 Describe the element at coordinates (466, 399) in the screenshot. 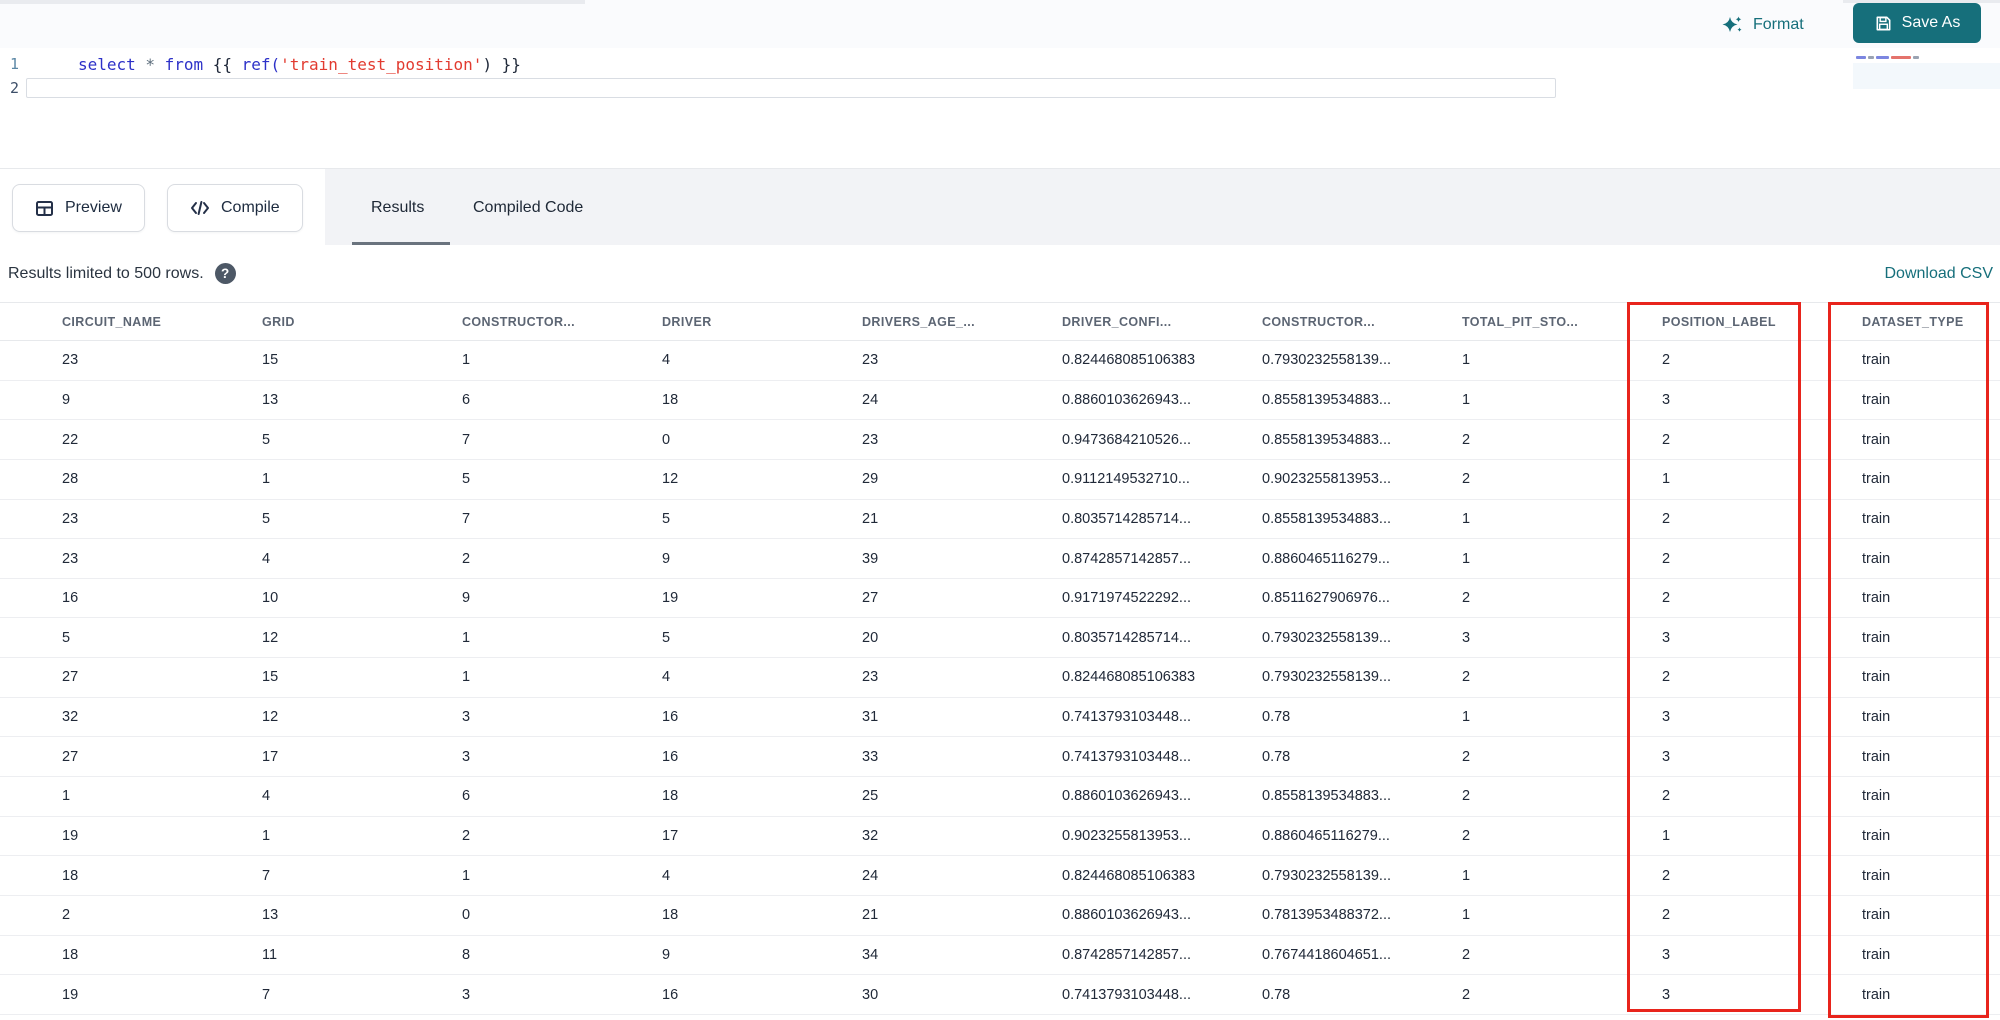

I see `cell-constructor: 6` at that location.